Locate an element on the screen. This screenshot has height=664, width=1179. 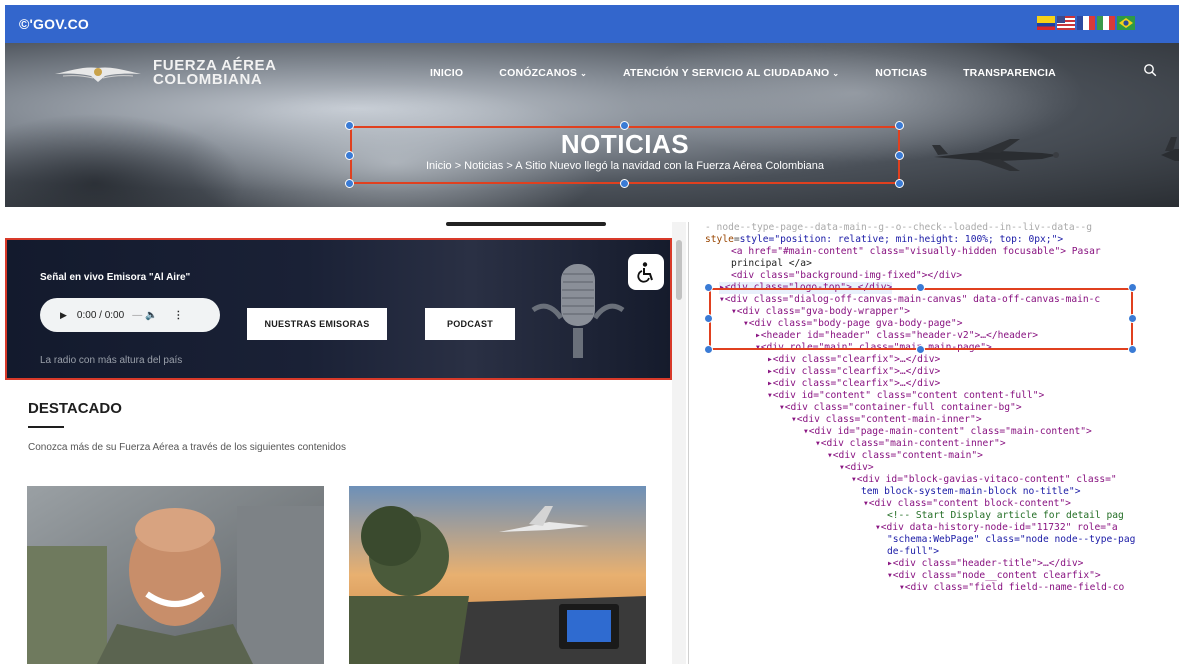
dom-line-text: principal </a> is located at coordinates (771, 263).